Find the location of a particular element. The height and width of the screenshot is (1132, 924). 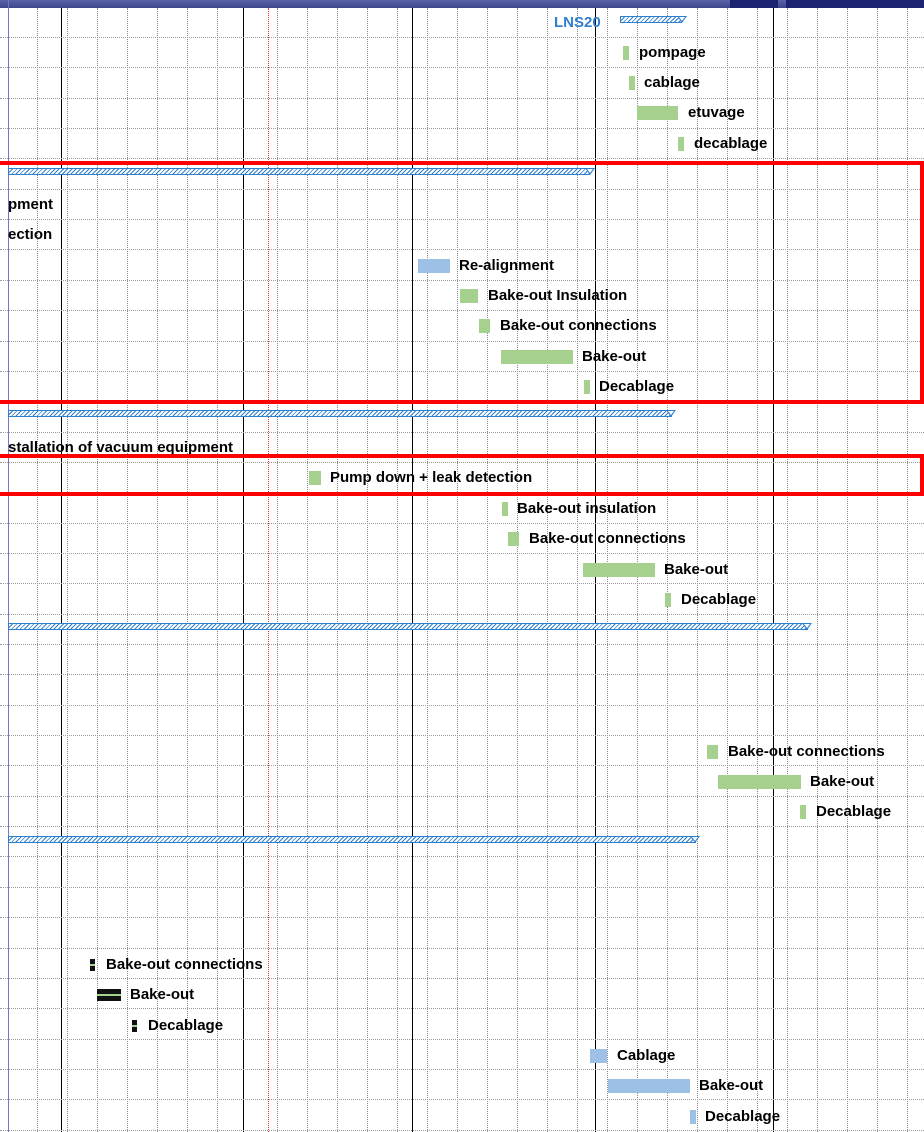

task-label: Cablage is located at coordinates (646, 1055).